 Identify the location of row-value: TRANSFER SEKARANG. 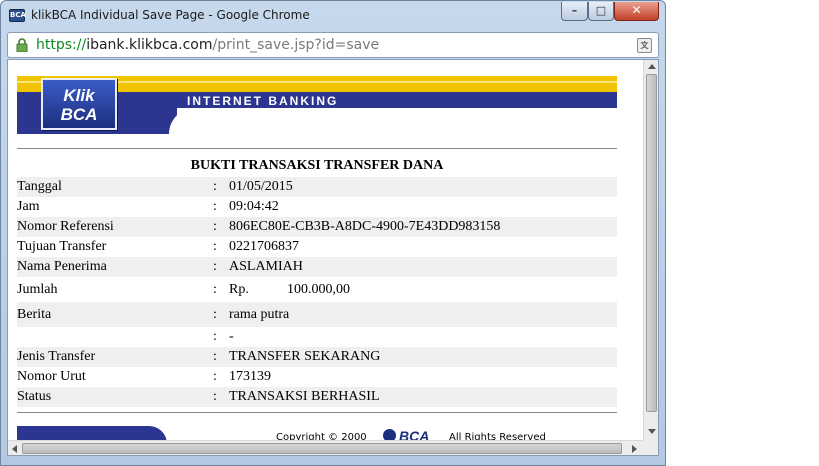
(423, 357).